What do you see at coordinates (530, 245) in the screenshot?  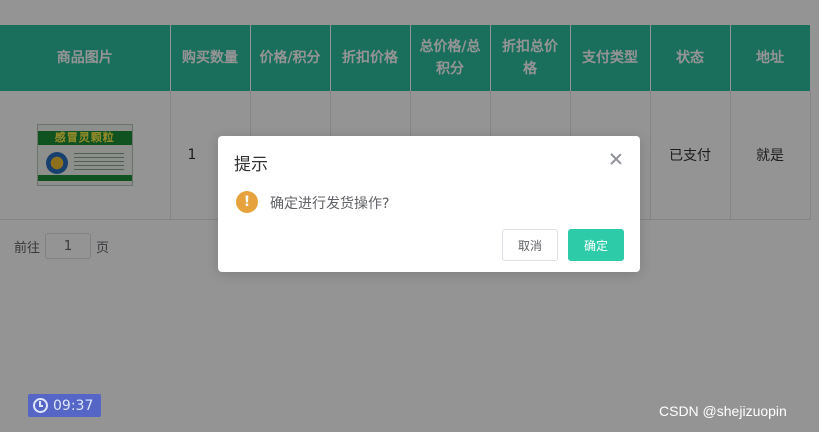 I see `cancel-button: 取消` at bounding box center [530, 245].